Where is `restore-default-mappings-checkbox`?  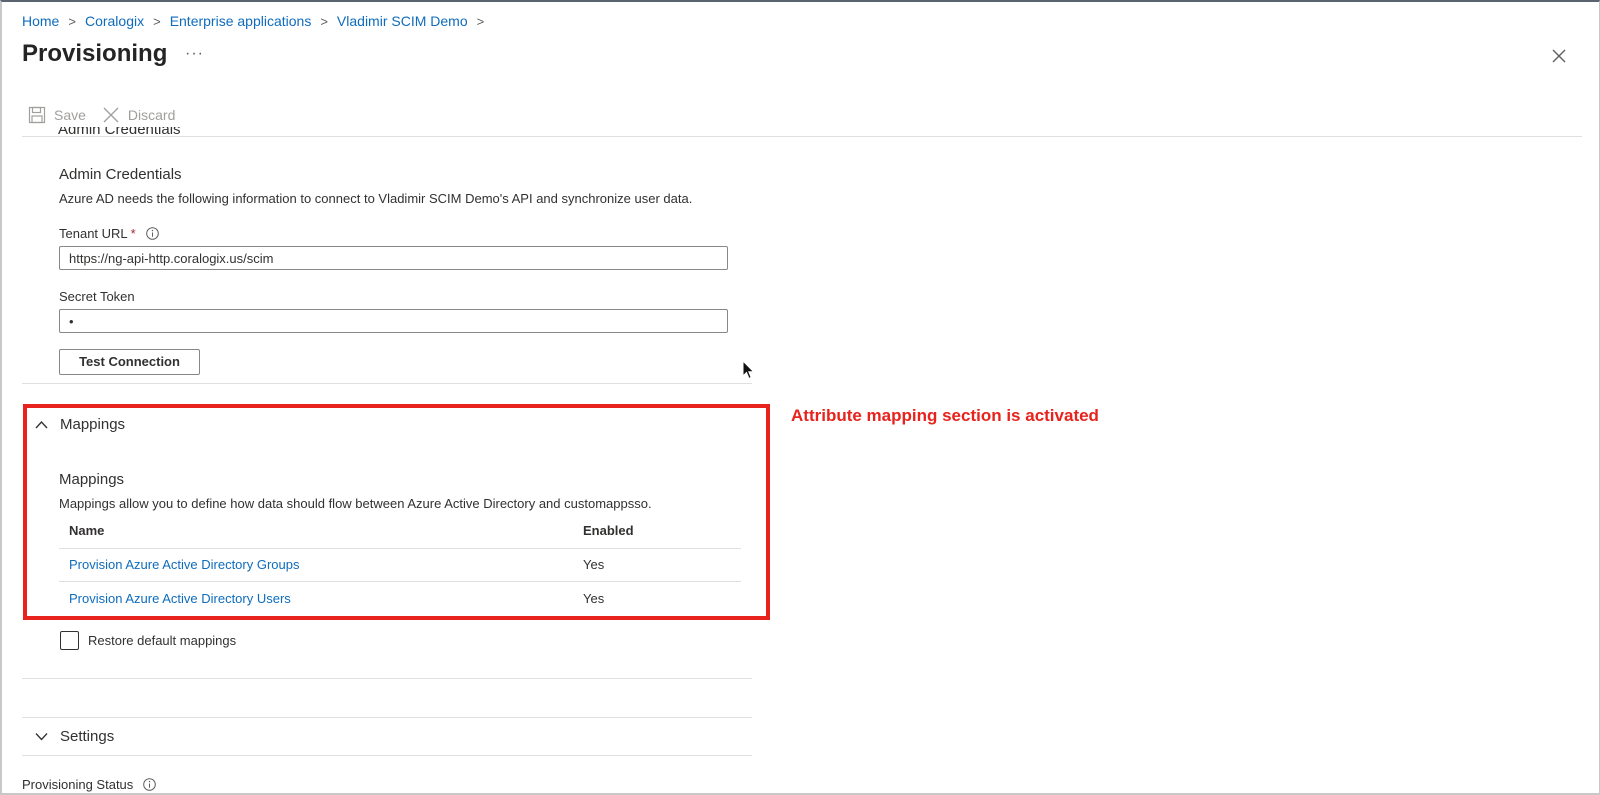
restore-default-mappings-checkbox is located at coordinates (69, 640).